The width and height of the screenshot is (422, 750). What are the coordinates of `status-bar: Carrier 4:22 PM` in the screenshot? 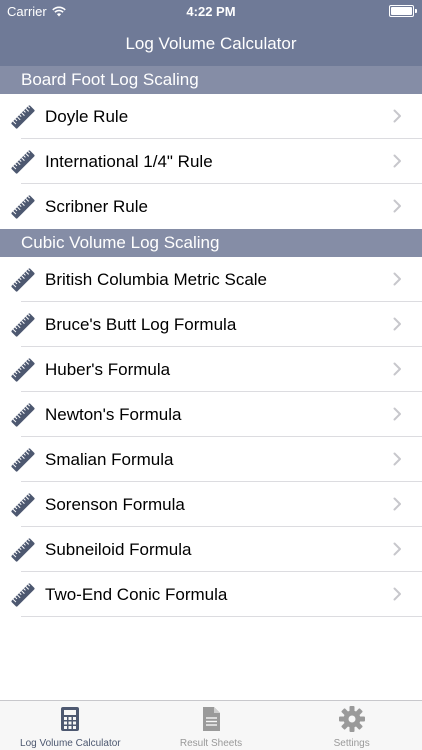 It's located at (211, 11).